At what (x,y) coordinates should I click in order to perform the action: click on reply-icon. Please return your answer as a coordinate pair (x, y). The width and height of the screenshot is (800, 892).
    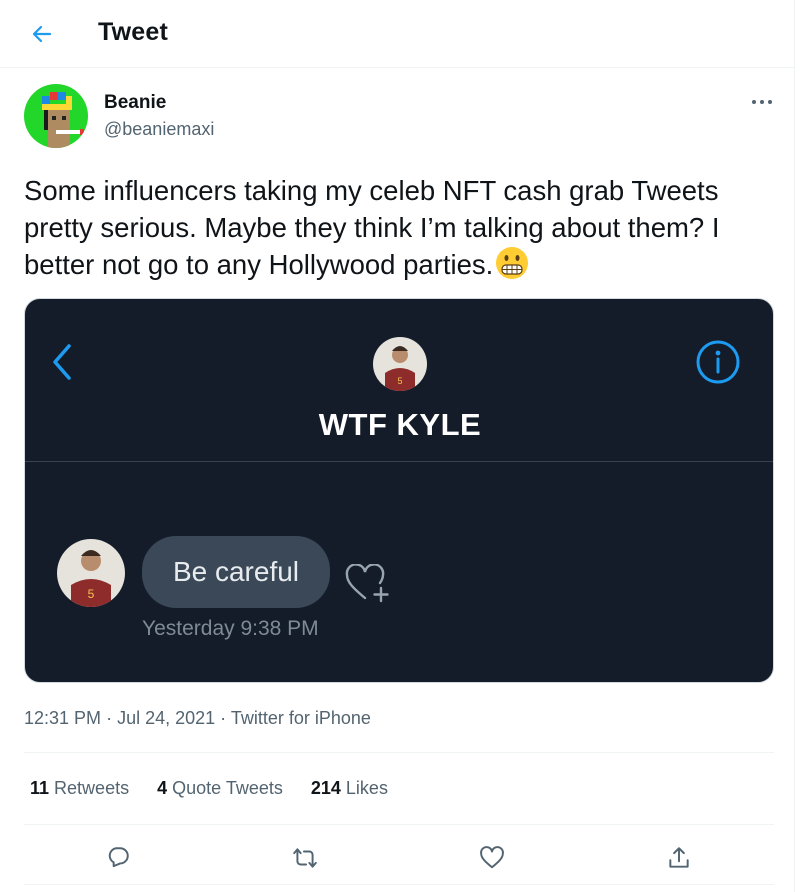
    Looking at the image, I should click on (118, 857).